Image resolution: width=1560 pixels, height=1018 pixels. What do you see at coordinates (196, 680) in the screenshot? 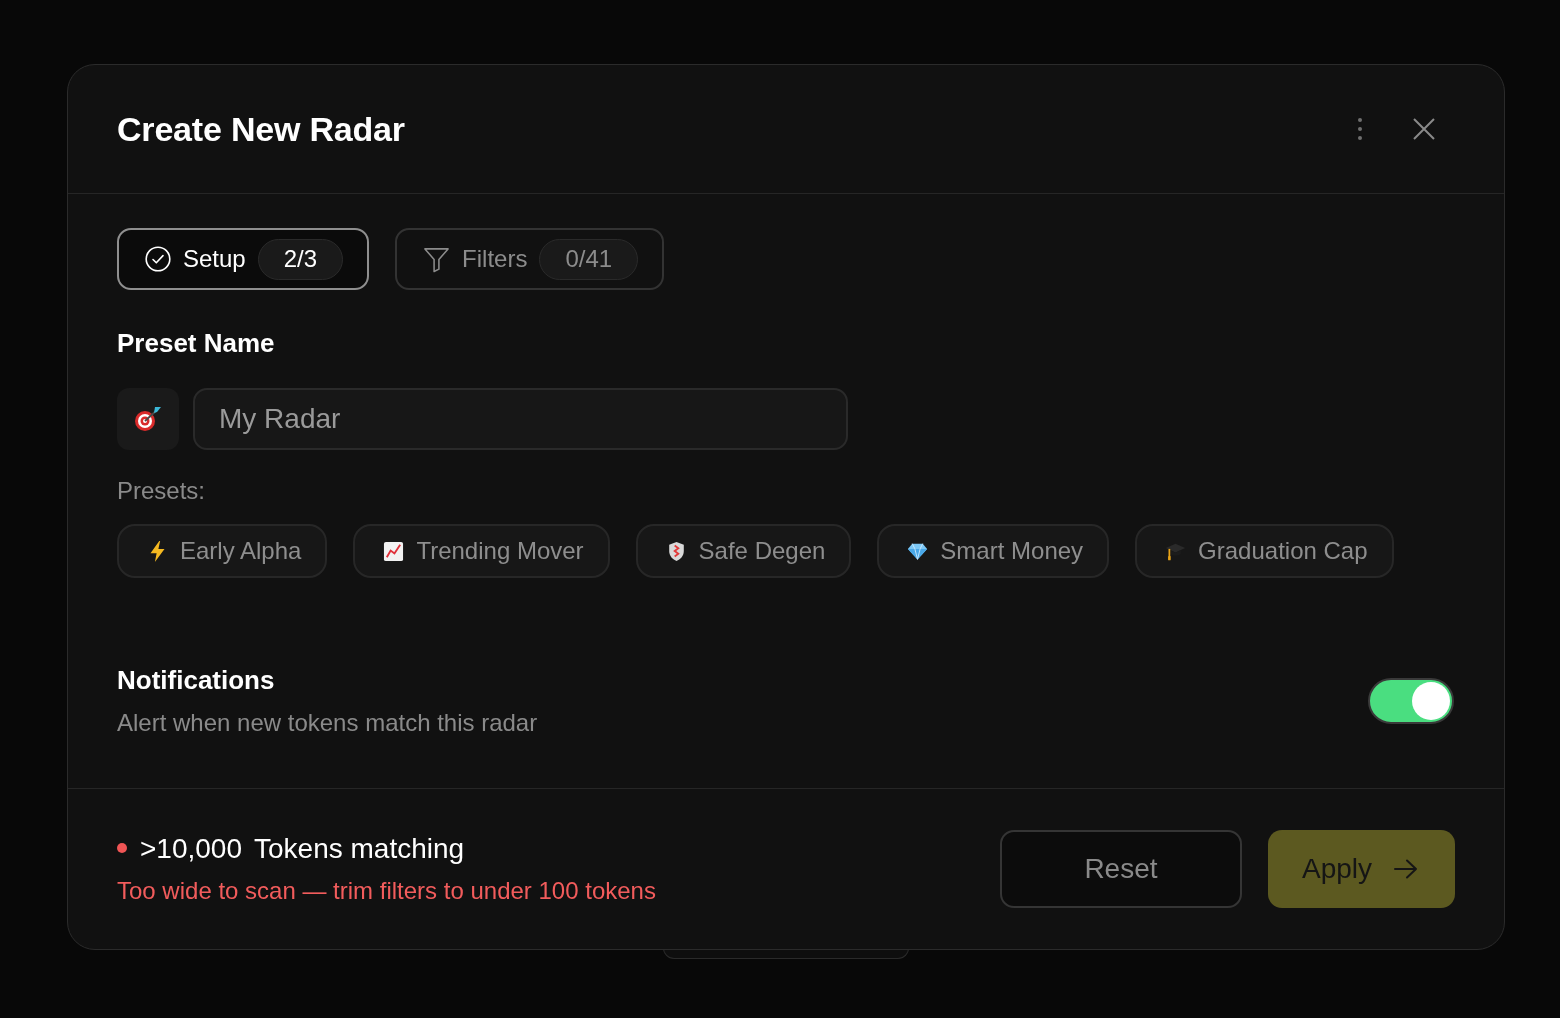
I see `notifications-title: Notifications` at bounding box center [196, 680].